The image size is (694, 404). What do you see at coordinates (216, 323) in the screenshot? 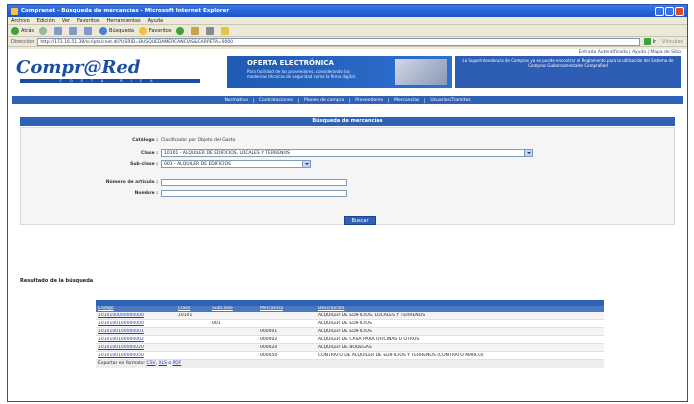
I see `row-subclase: 001` at bounding box center [216, 323].